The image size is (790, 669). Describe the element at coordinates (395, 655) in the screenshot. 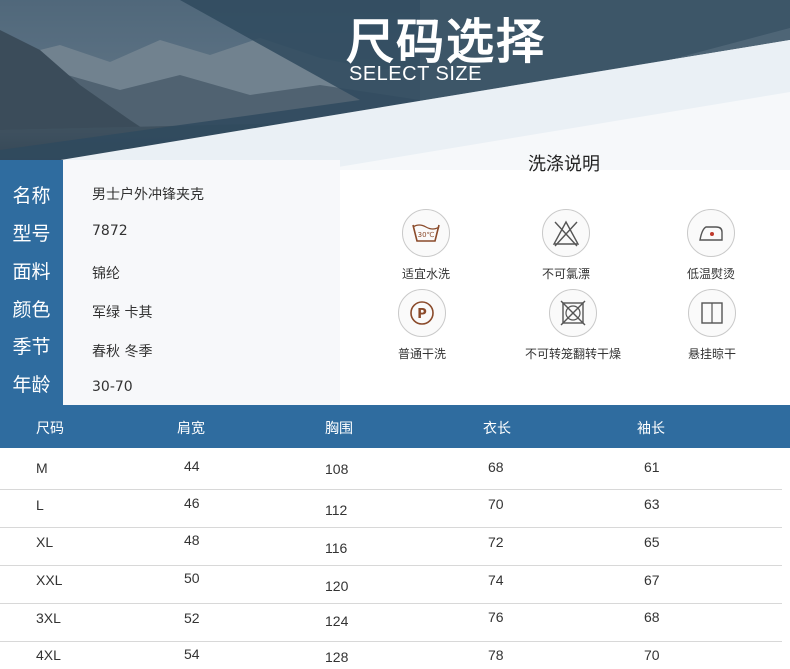

I see `table-row: 4XL 54 128 78 70` at that location.